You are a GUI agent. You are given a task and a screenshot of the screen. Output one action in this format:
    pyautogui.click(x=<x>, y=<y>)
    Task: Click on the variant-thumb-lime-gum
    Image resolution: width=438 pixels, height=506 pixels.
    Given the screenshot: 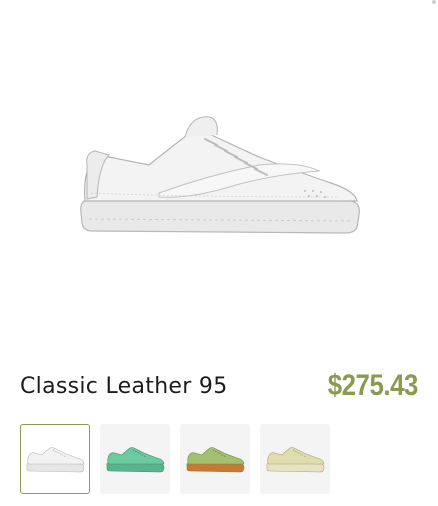 What is the action you would take?
    pyautogui.click(x=215, y=459)
    